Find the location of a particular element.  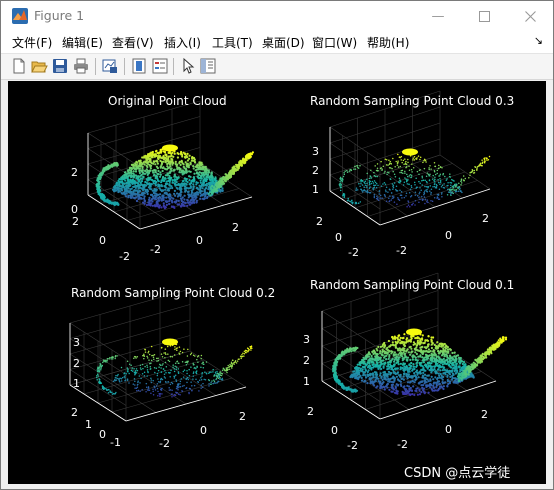

print-icon is located at coordinates (81, 66).